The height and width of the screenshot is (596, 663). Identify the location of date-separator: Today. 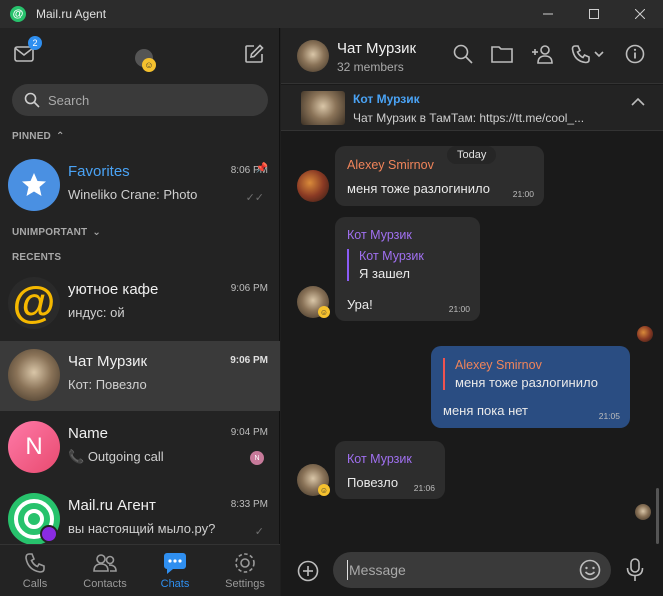
(472, 155).